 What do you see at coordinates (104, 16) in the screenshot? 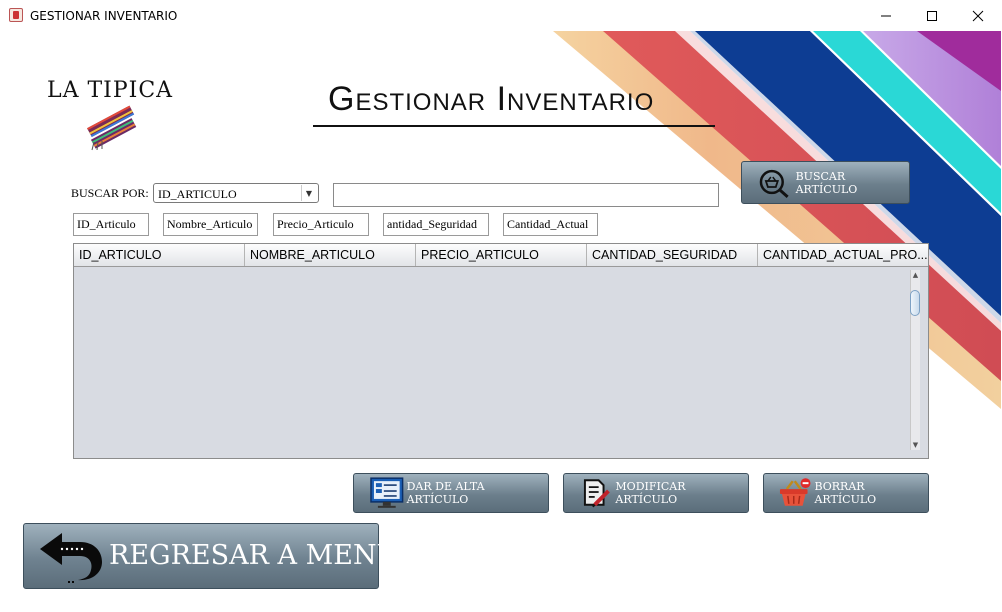
I see `window-title: GESTIONAR INVENTARIO` at bounding box center [104, 16].